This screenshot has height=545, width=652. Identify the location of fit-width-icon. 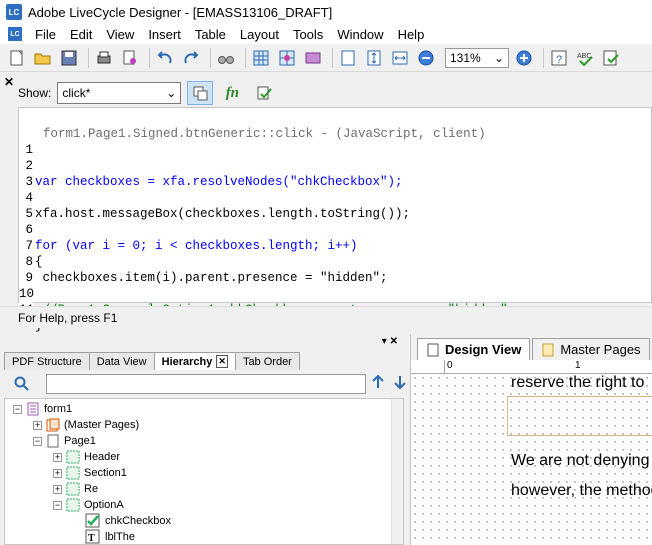
(400, 58).